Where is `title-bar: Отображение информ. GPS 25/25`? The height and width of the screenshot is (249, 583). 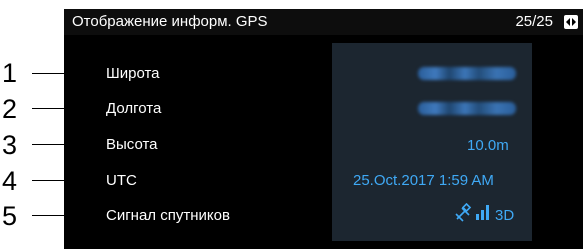
title-bar: Отображение информ. GPS 25/25 is located at coordinates (323, 22).